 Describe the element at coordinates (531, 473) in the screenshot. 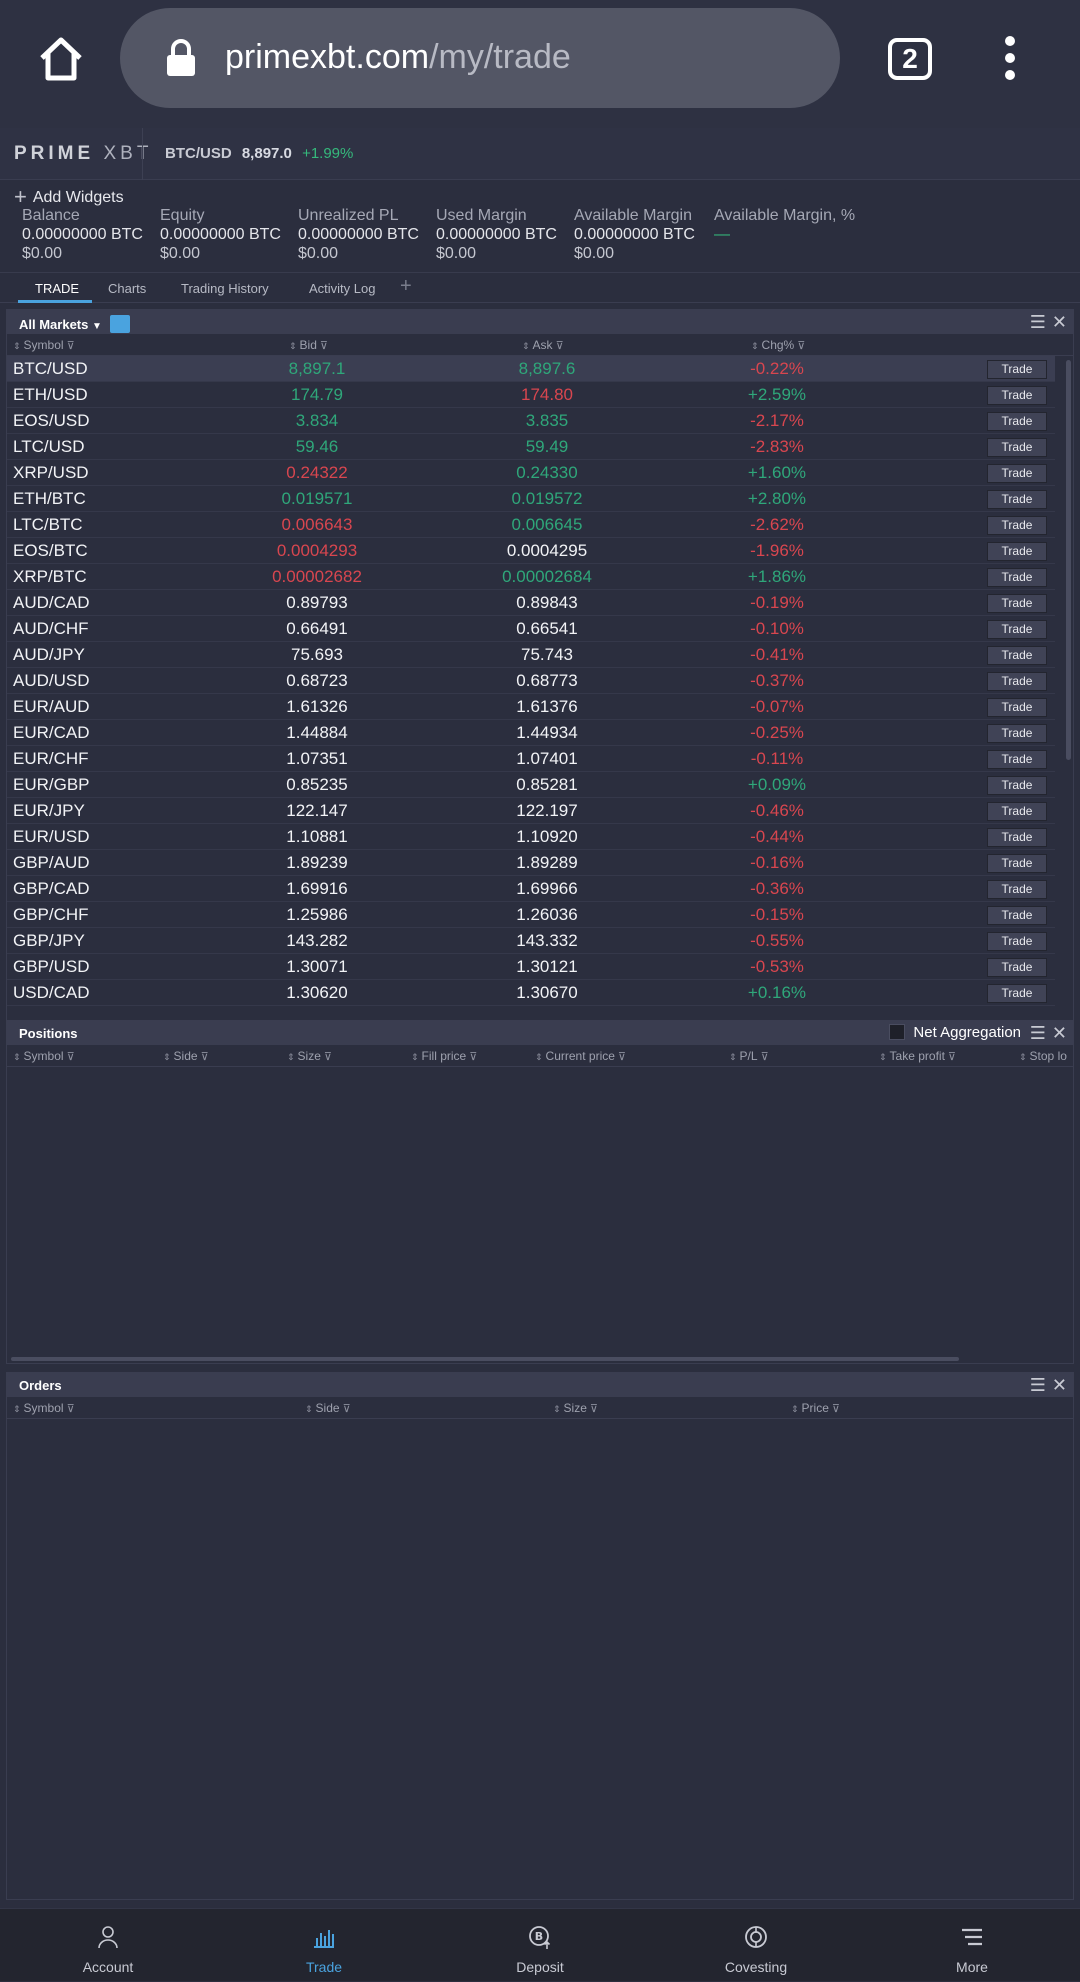

I see `market-row: XRP/USD 0.24322 0.24330 +1.60% Trade` at that location.